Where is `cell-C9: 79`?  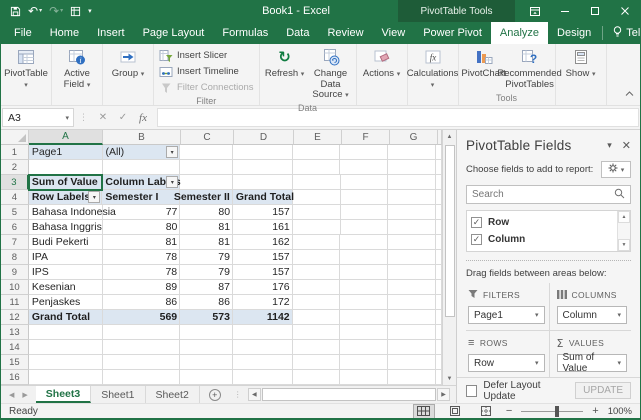 cell-C9: 79 is located at coordinates (206, 272).